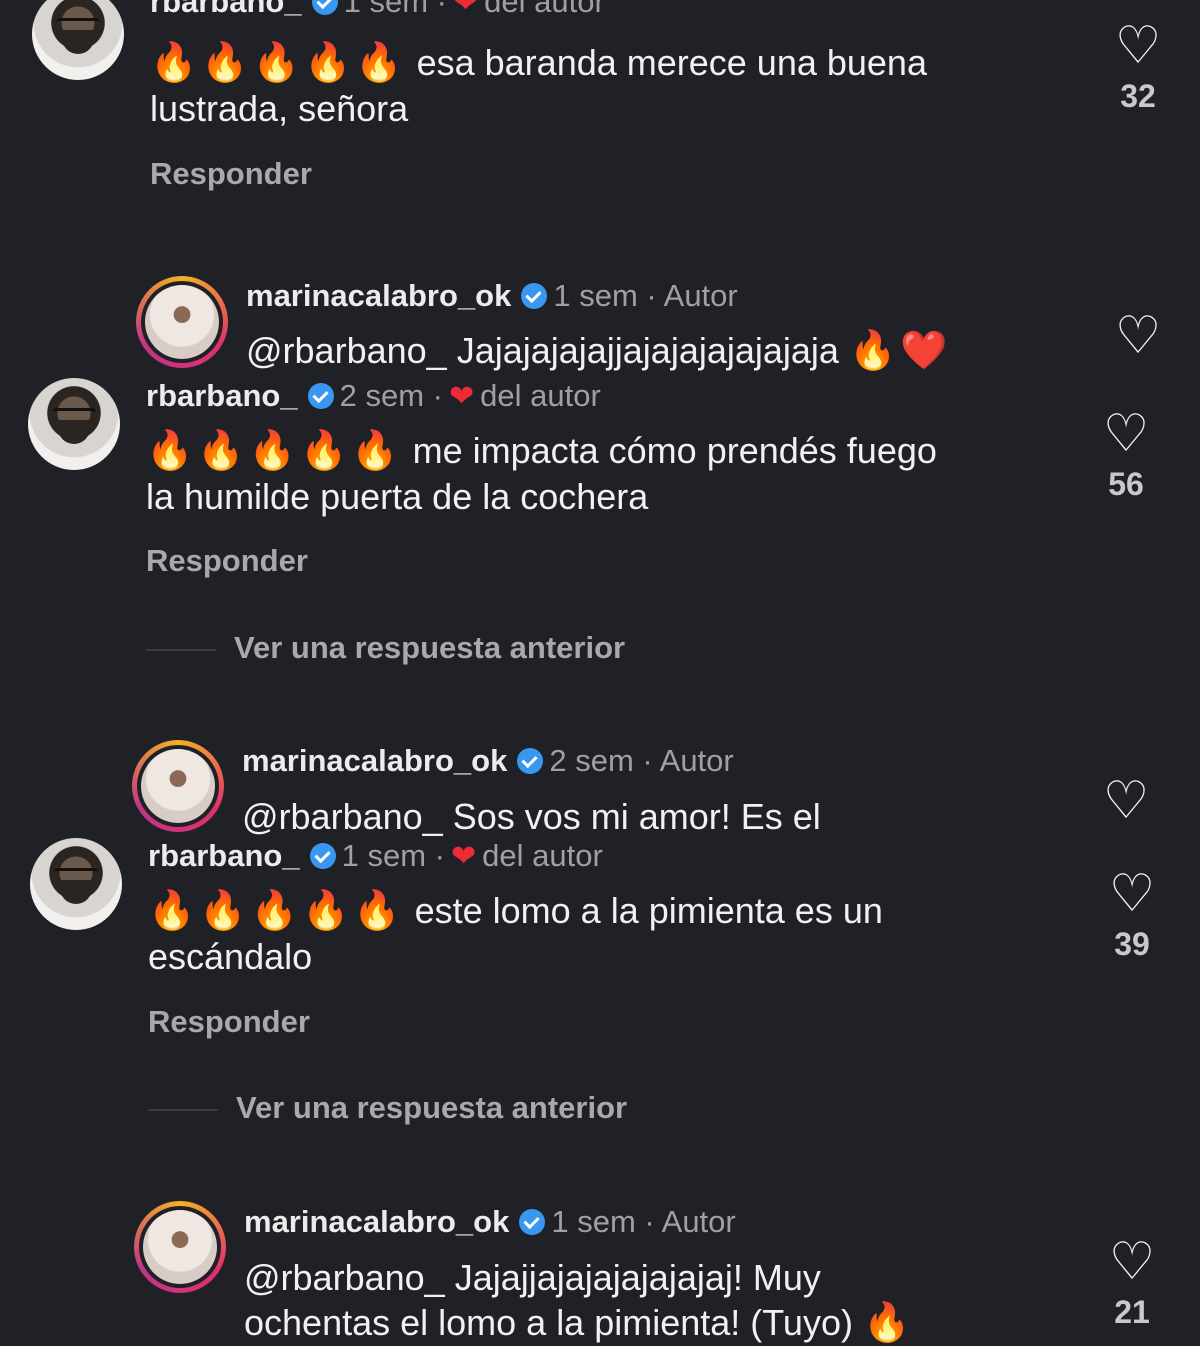  What do you see at coordinates (1138, 96) in the screenshot?
I see `like-count: 32` at bounding box center [1138, 96].